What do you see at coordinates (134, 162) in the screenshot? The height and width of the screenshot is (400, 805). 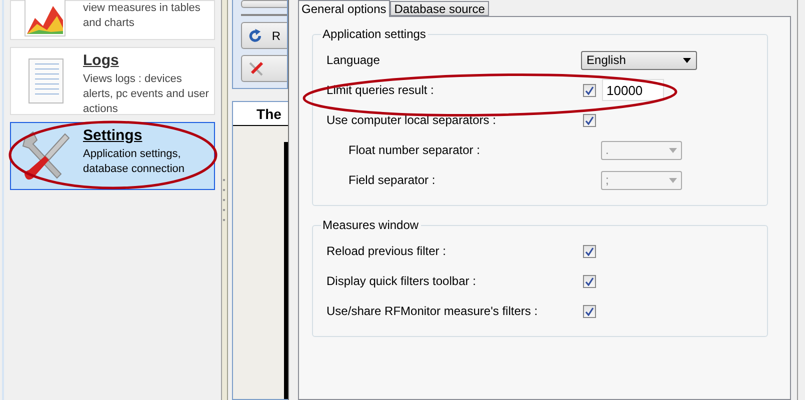 I see `item-description: Application settings, database connection` at bounding box center [134, 162].